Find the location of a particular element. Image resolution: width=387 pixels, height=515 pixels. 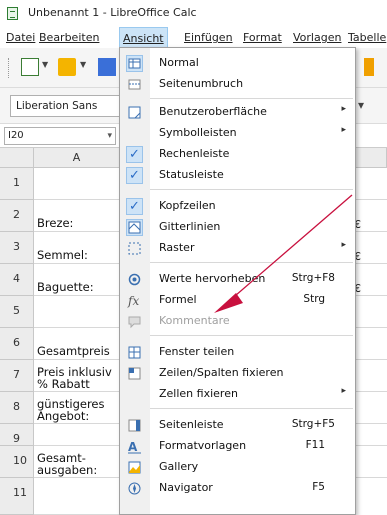

menu-item-raster: Raster ▸ is located at coordinates (237, 248).